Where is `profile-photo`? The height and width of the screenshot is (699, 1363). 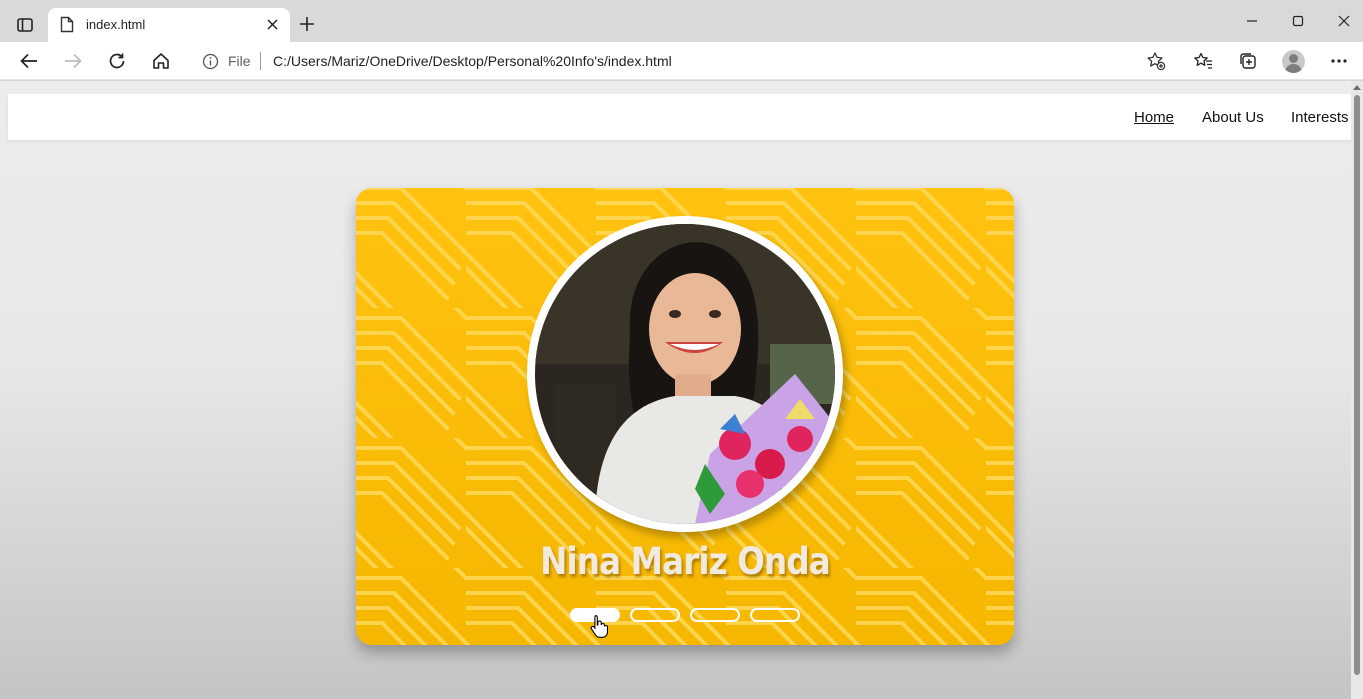
profile-photo is located at coordinates (685, 374).